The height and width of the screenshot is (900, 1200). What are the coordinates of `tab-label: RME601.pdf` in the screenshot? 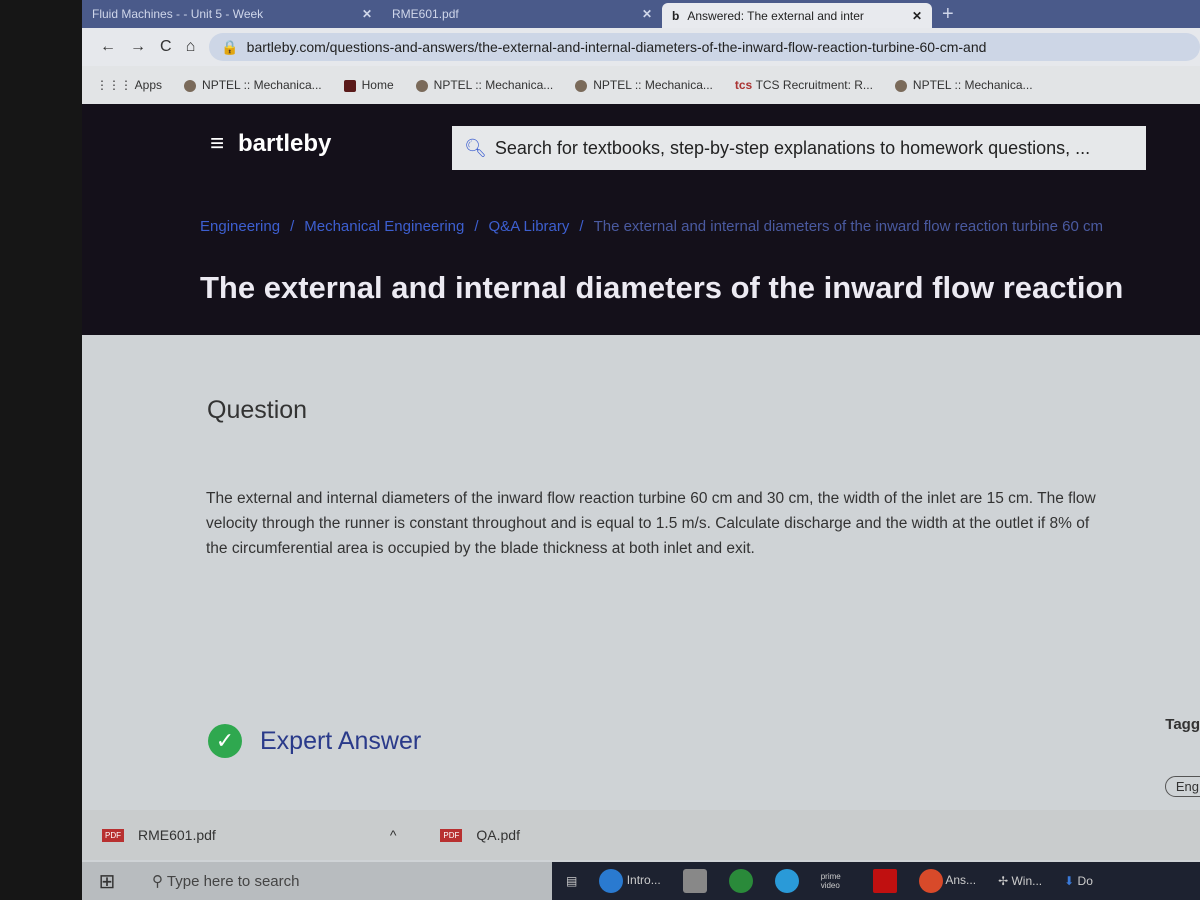 It's located at (425, 14).